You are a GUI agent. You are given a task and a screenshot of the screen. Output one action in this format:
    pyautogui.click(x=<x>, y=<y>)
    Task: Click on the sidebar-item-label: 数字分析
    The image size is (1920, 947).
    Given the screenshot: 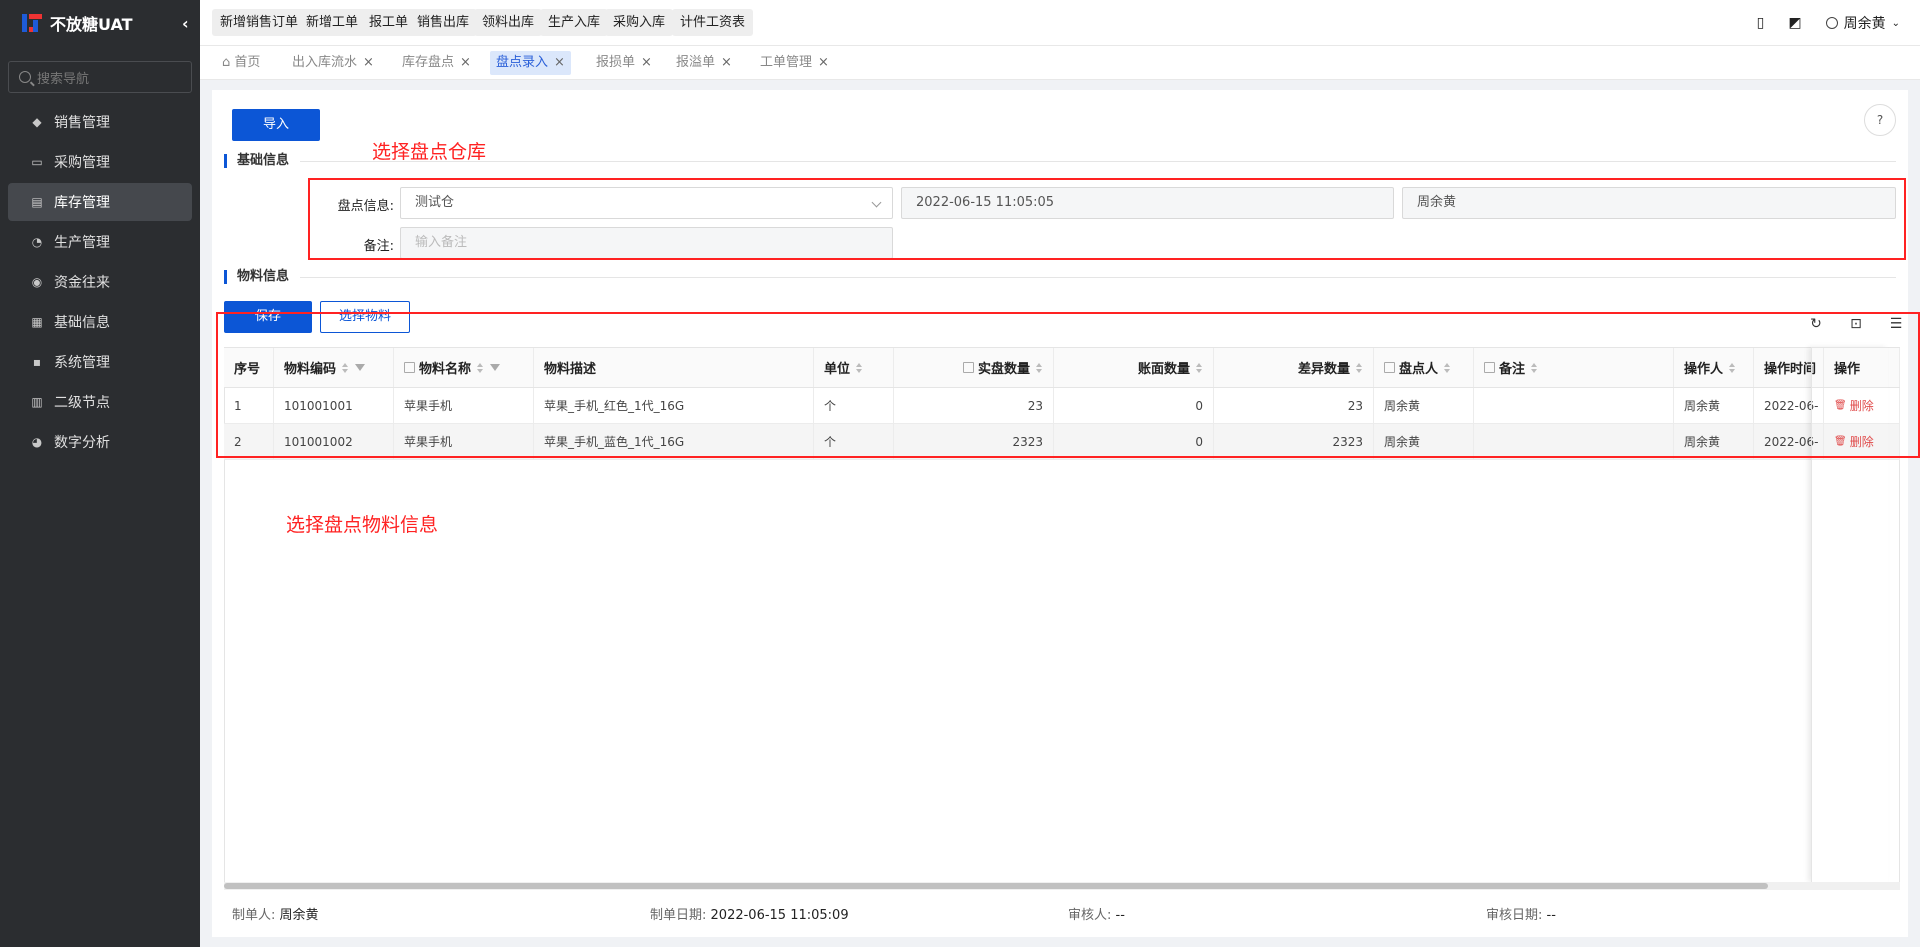 What is the action you would take?
    pyautogui.click(x=82, y=443)
    